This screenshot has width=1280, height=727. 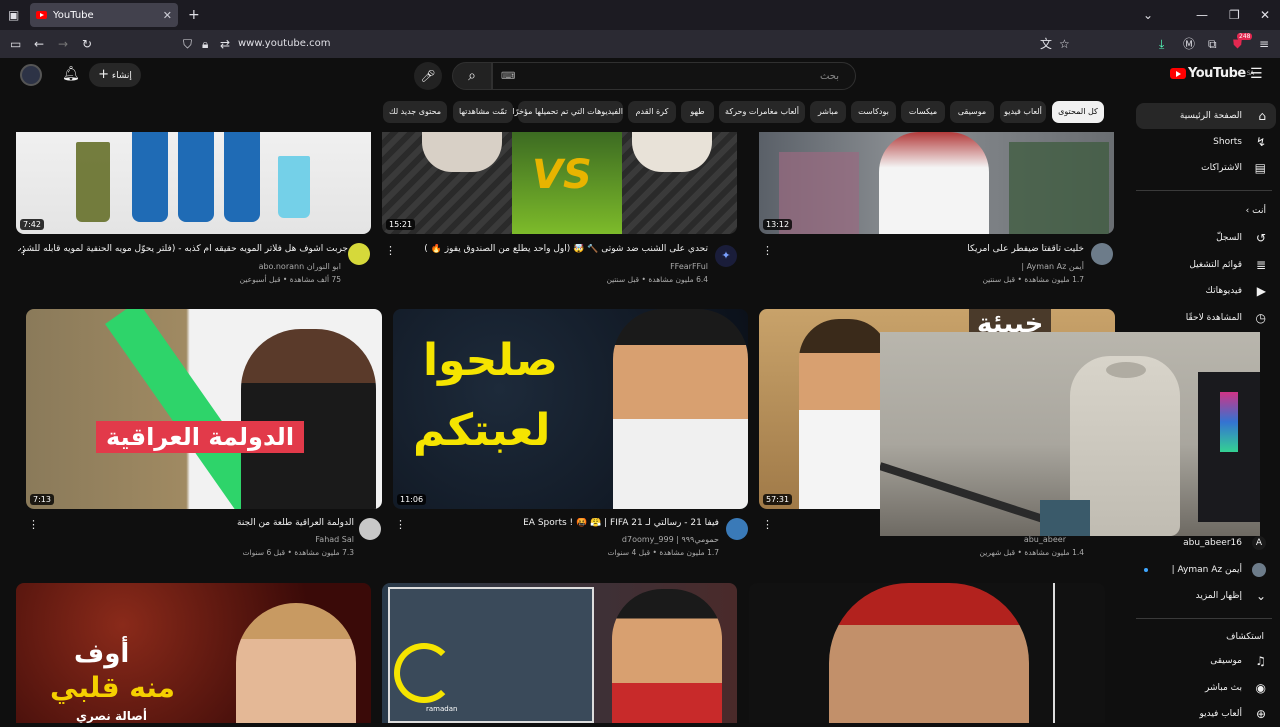 I want to click on video-thumbnail: 7:42, so click(x=193, y=183).